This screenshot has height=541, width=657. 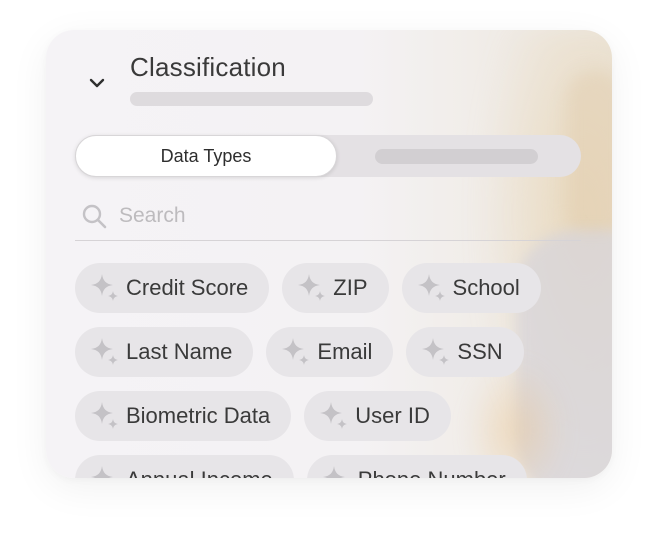 What do you see at coordinates (208, 67) in the screenshot?
I see `panel-title: Classification` at bounding box center [208, 67].